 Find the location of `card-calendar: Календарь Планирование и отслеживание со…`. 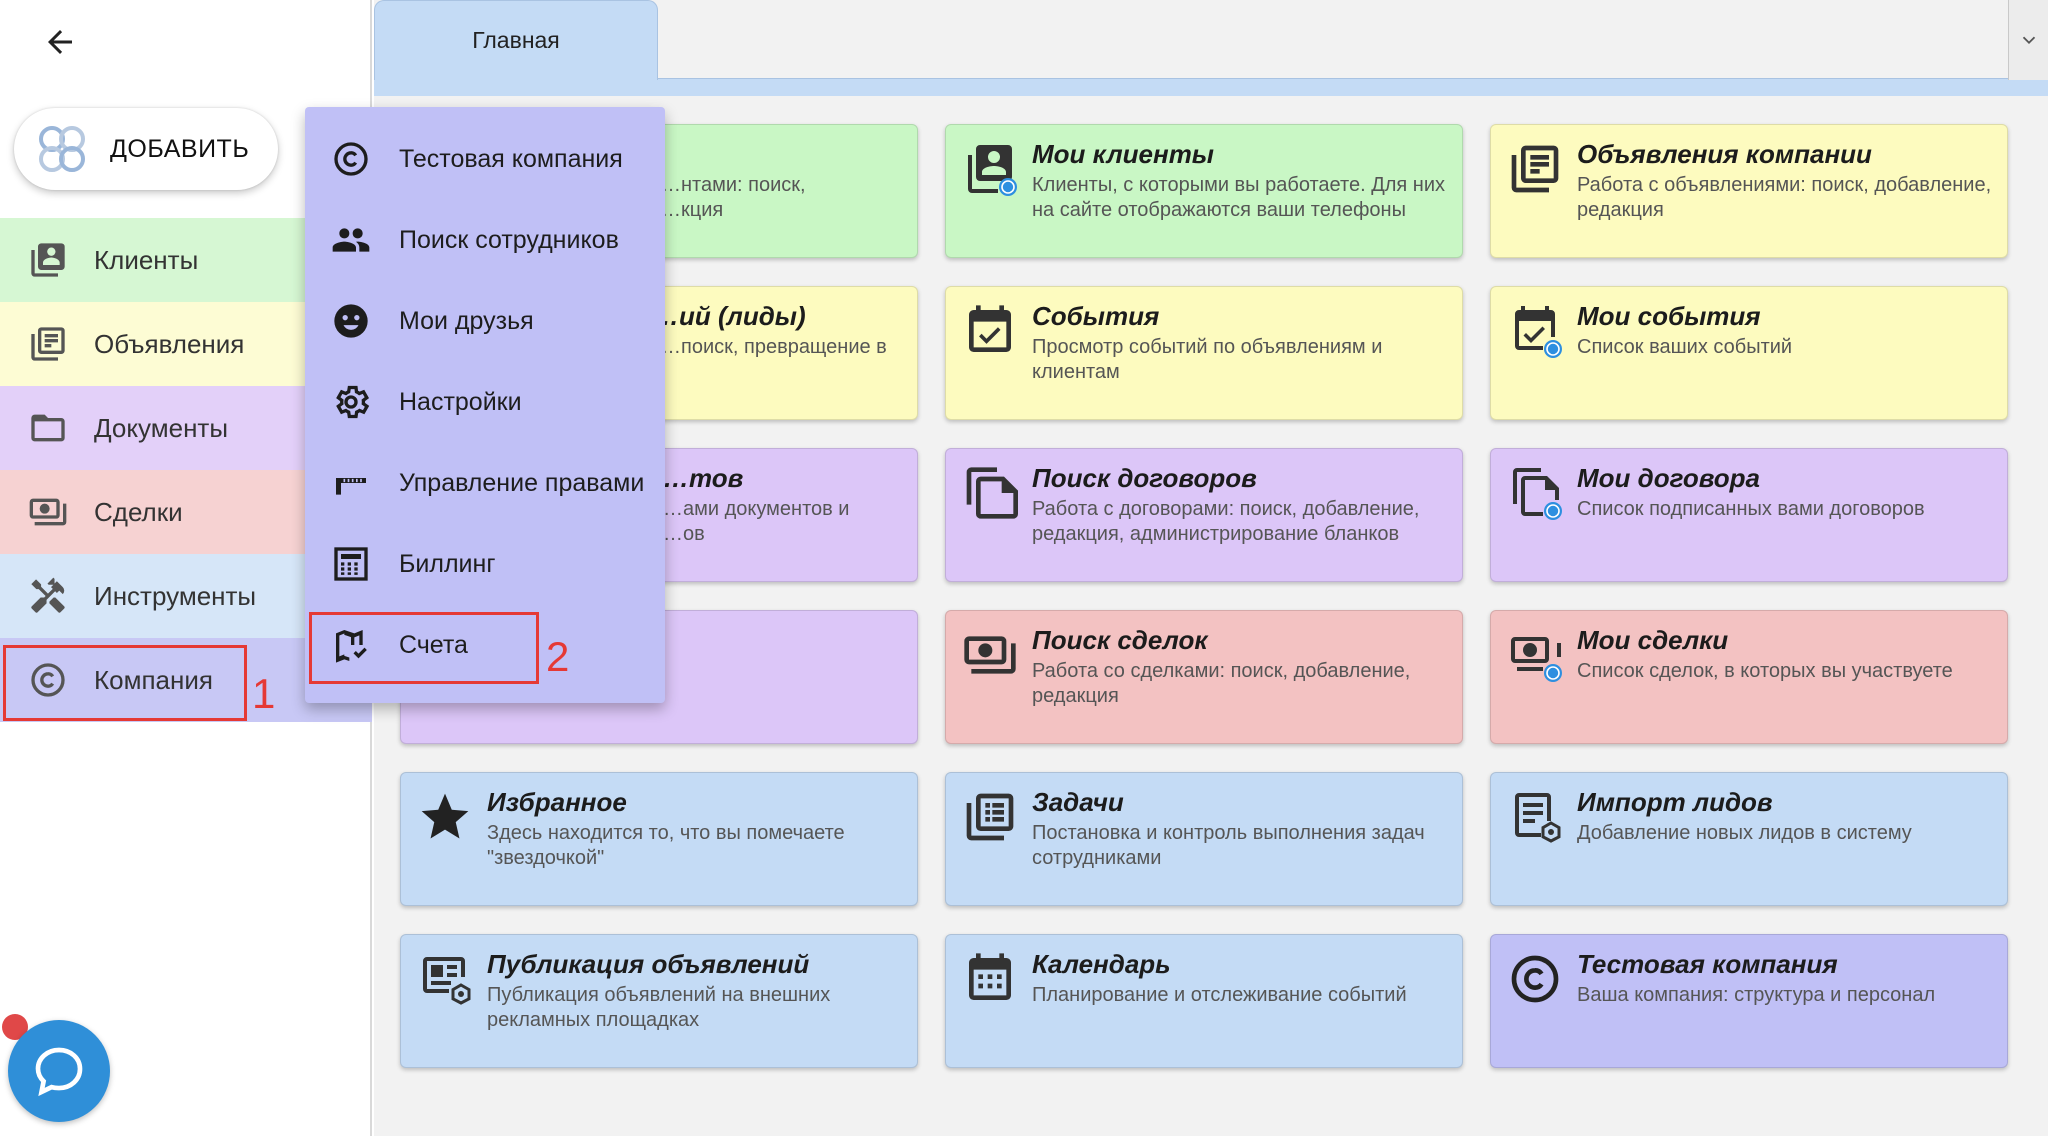

card-calendar: Календарь Планирование и отслеживание со… is located at coordinates (1204, 1001).